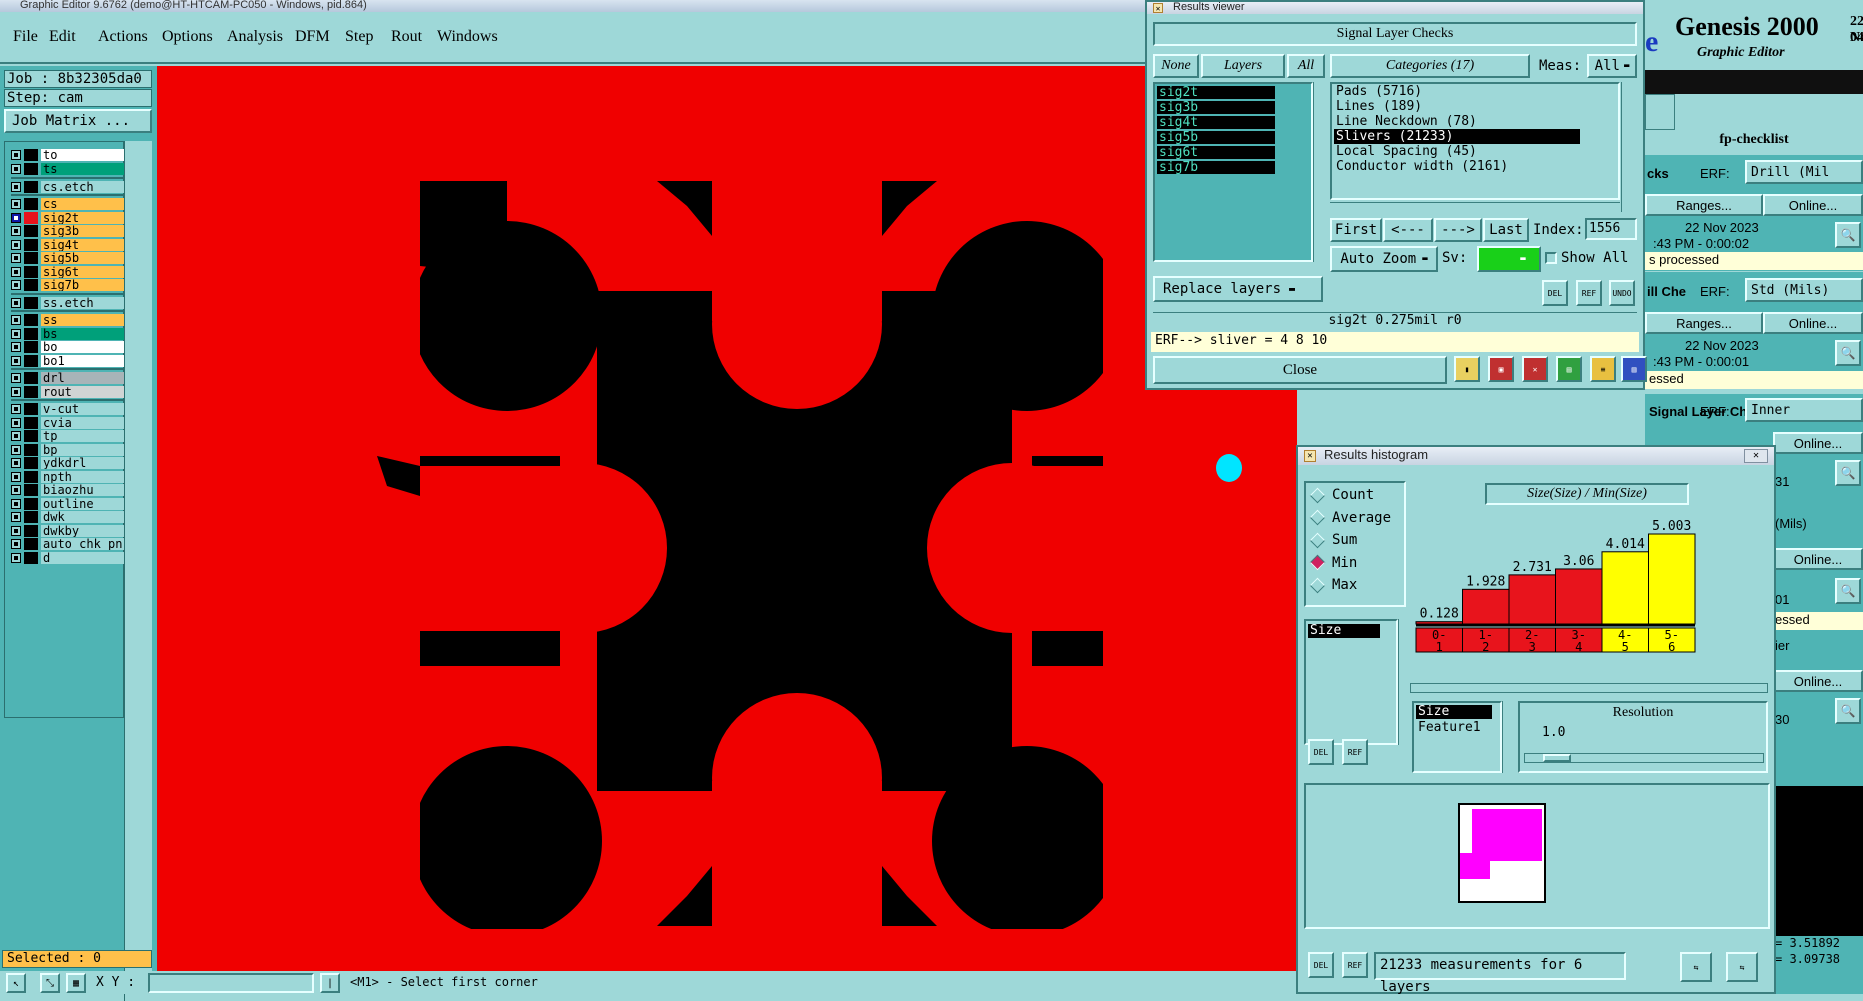 This screenshot has width=1863, height=1001. Describe the element at coordinates (70, 531) in the screenshot. I see `layer-row-dwkby: dwkby` at that location.